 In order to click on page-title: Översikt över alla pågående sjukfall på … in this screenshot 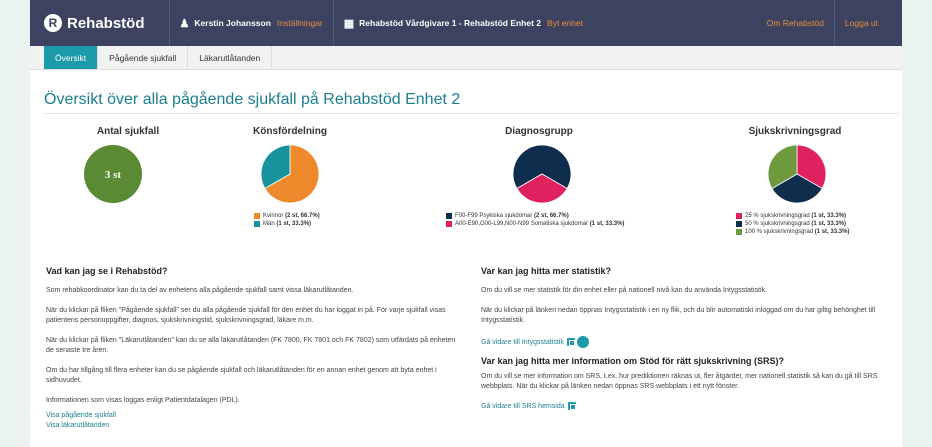, I will do `click(252, 99)`.